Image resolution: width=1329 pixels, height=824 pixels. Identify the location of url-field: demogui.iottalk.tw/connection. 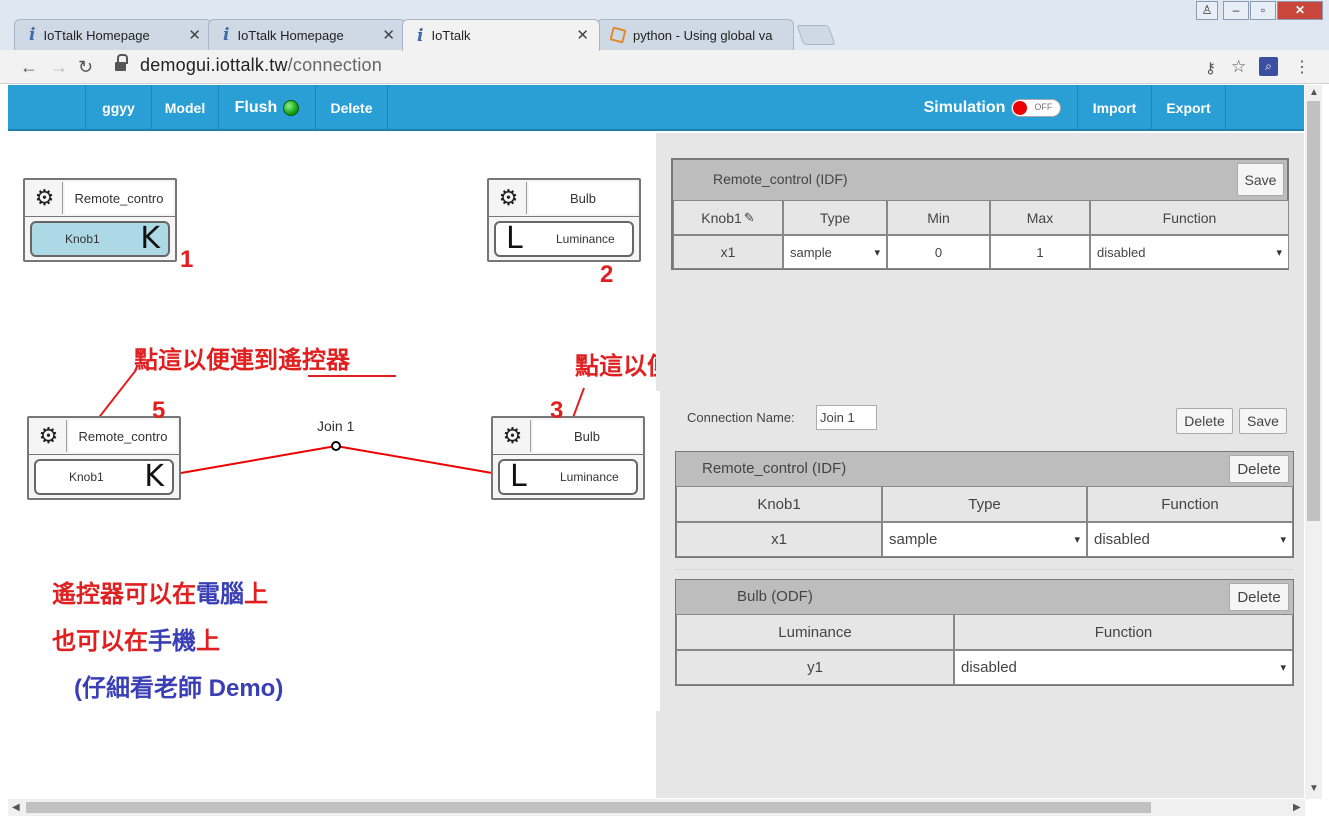
(261, 65).